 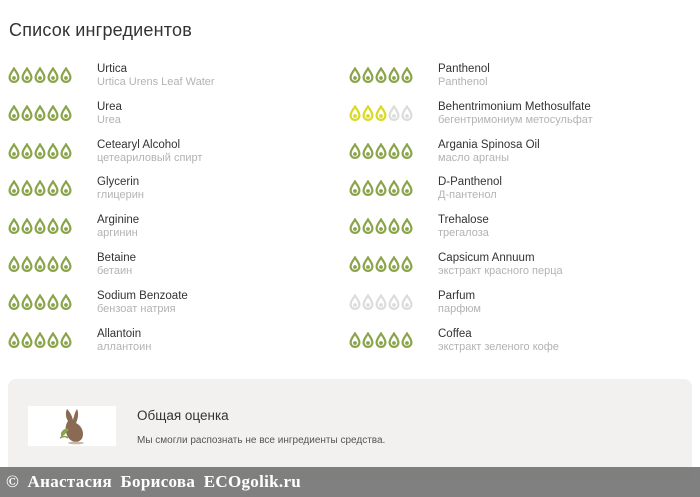 What do you see at coordinates (519, 268) in the screenshot?
I see `ingredient-row: Capsicum Annuum экстракт красного перца` at bounding box center [519, 268].